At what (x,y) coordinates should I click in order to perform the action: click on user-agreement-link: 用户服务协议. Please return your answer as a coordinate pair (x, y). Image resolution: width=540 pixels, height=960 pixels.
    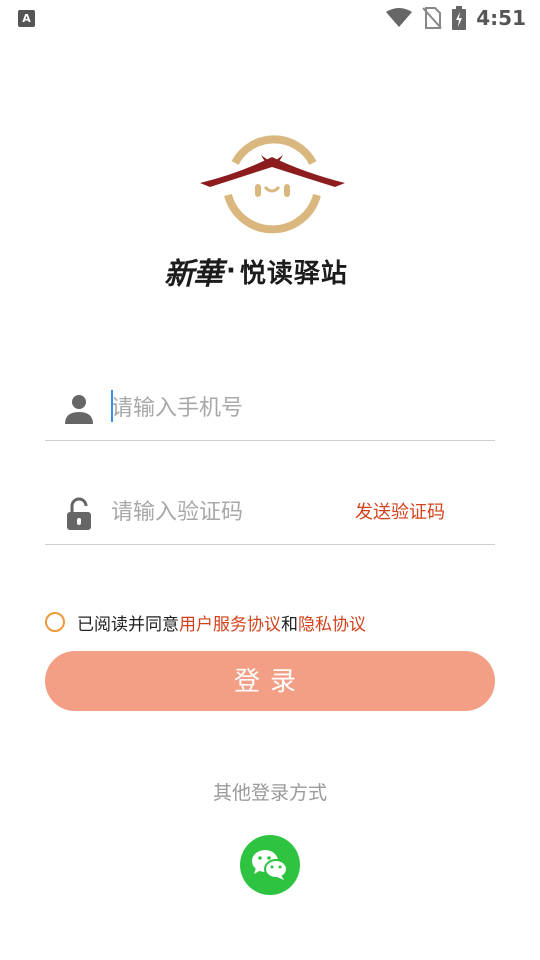
    Looking at the image, I should click on (230, 622).